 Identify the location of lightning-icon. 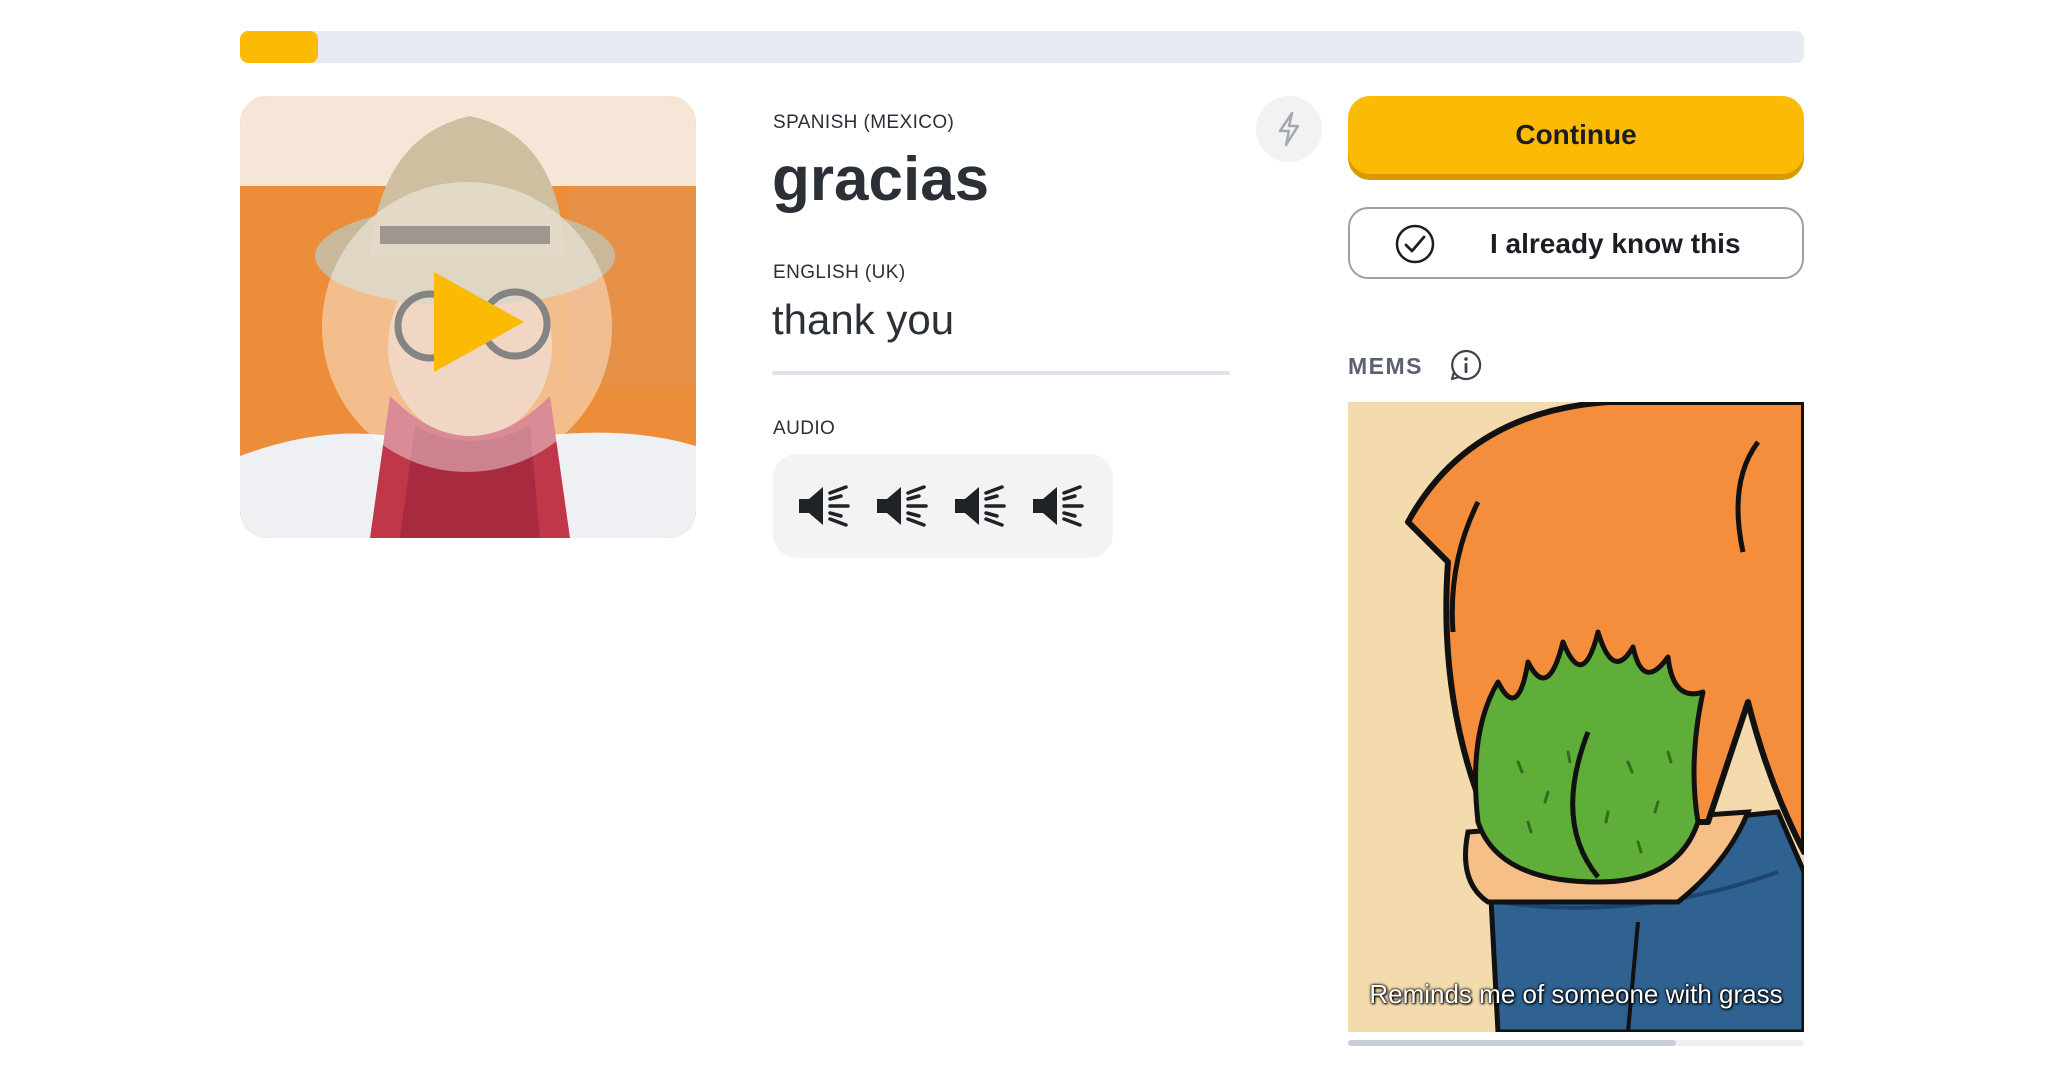
(1289, 129).